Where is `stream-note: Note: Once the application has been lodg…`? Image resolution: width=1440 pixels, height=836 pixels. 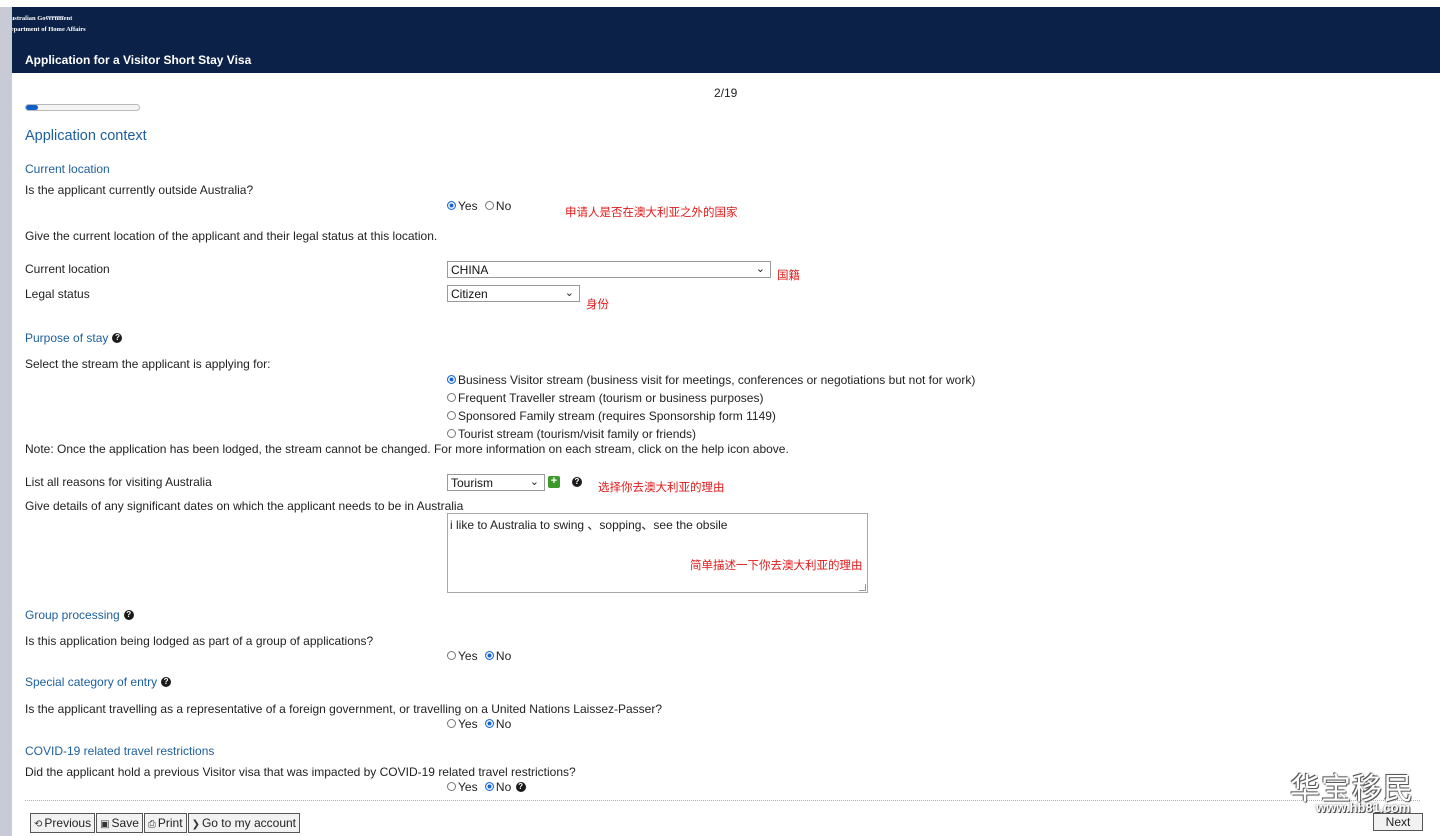 stream-note: Note: Once the application has been lodg… is located at coordinates (407, 449).